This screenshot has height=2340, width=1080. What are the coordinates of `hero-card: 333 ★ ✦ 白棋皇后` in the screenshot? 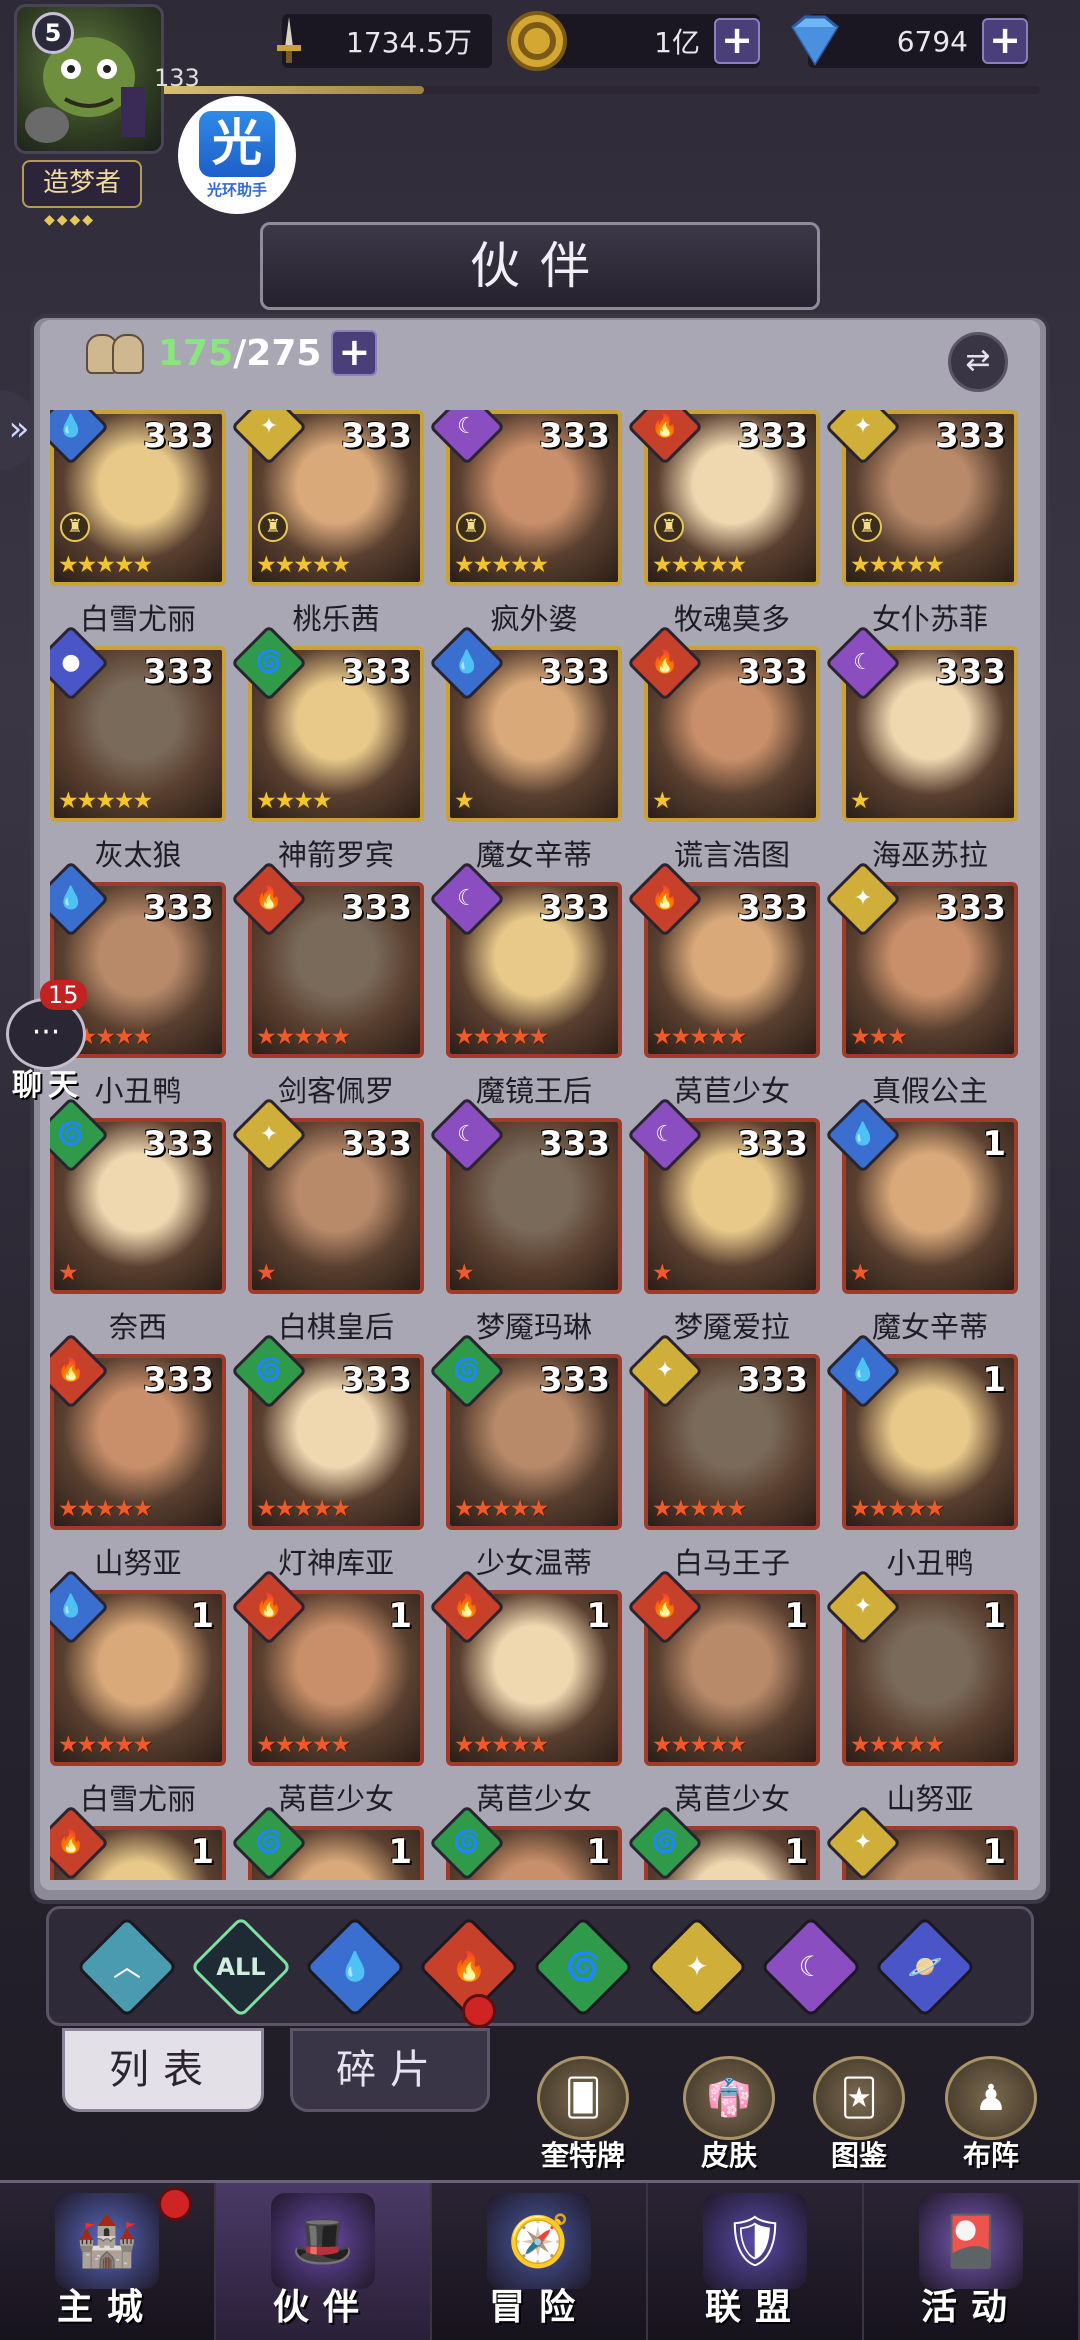 It's located at (327, 1222).